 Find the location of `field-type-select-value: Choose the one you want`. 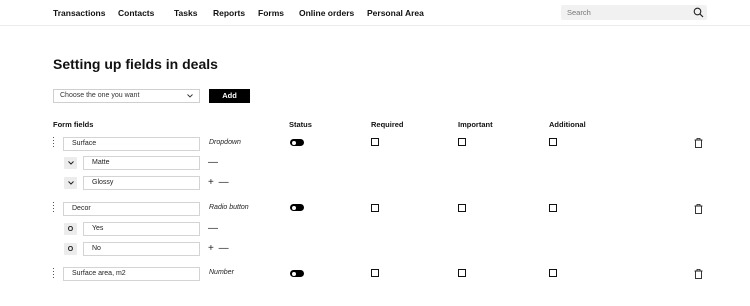

field-type-select-value: Choose the one you want is located at coordinates (100, 95).